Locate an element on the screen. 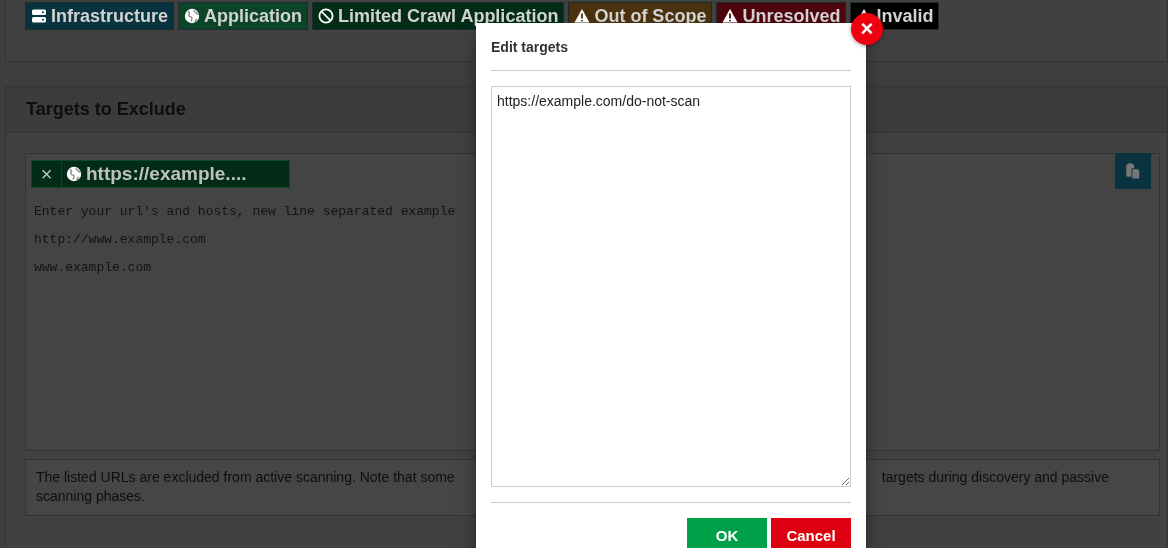 Image resolution: width=1168 pixels, height=548 pixels. dialog-button: Cancel is located at coordinates (811, 533).